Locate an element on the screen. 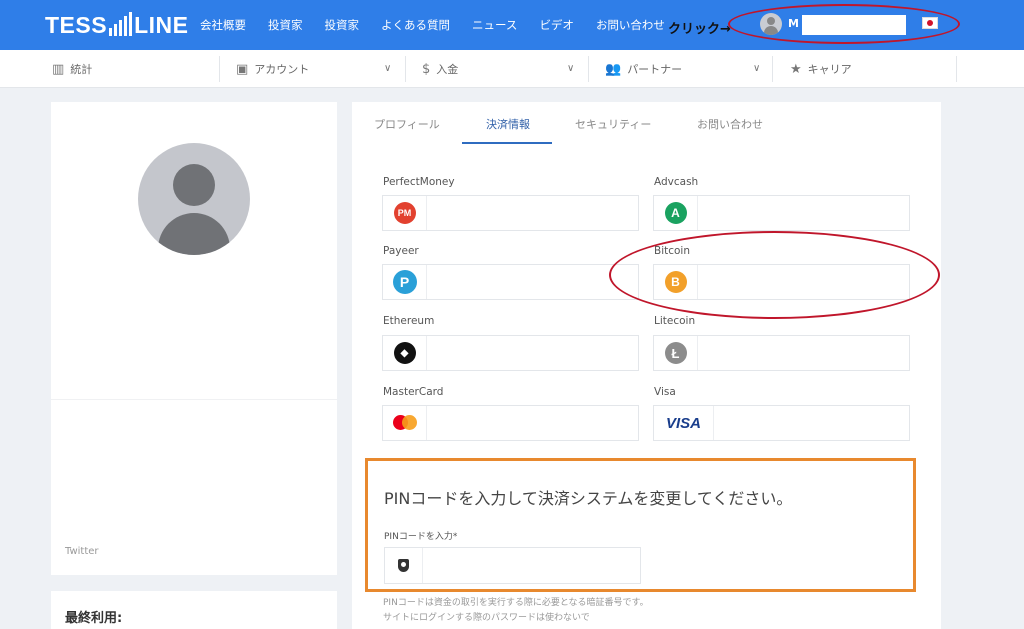 This screenshot has width=1024, height=629. subnav-career-label: キャリア is located at coordinates (829, 69).